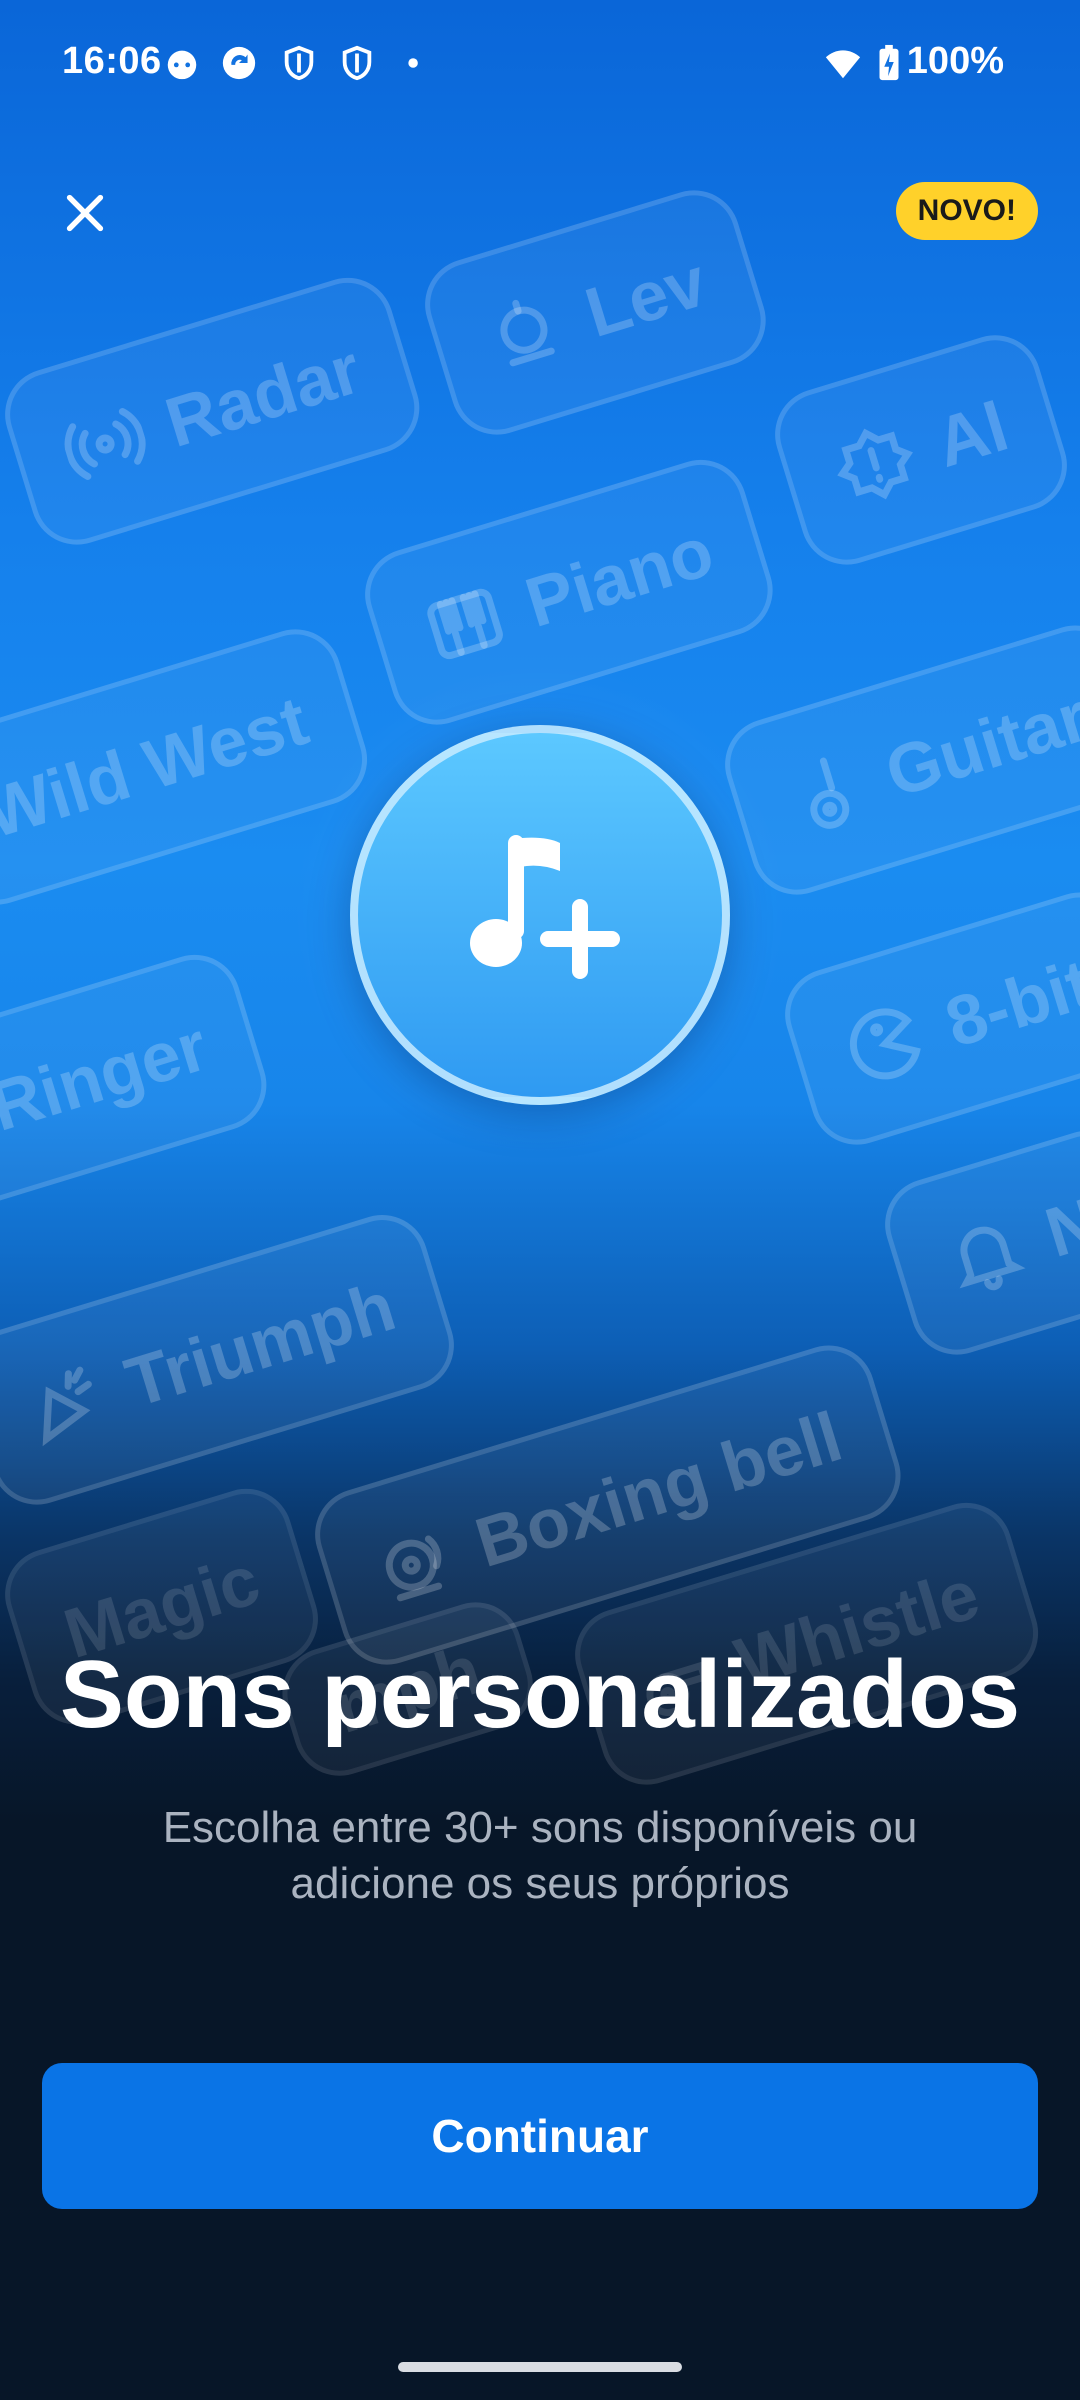 This screenshot has width=1080, height=2400. I want to click on chip-label: Wild West, so click(158, 767).